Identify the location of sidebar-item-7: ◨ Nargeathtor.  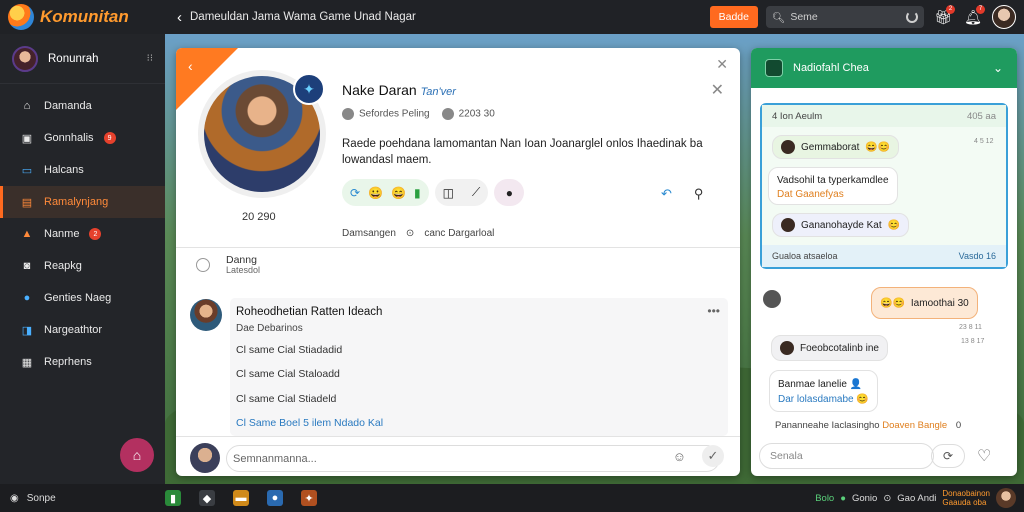
(82, 330).